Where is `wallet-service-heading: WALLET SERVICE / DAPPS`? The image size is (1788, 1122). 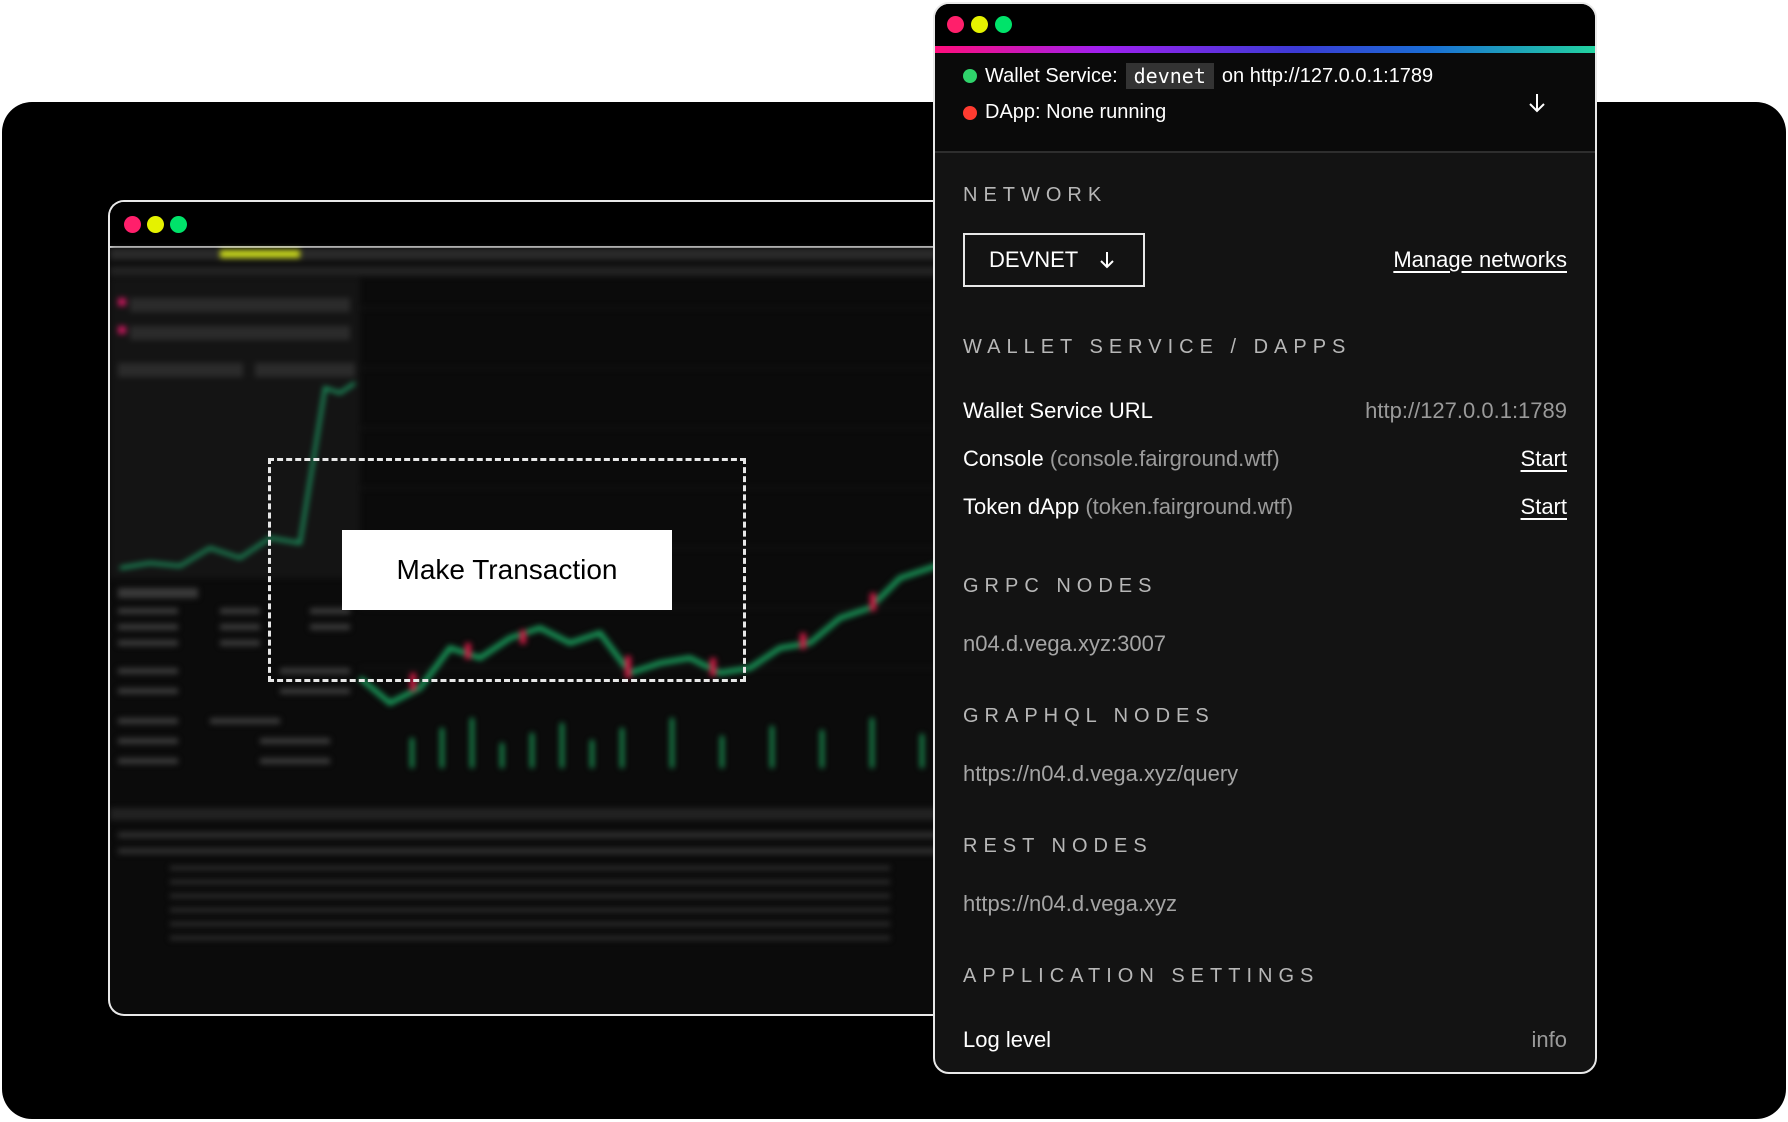
wallet-service-heading: WALLET SERVICE / DAPPS is located at coordinates (1157, 347).